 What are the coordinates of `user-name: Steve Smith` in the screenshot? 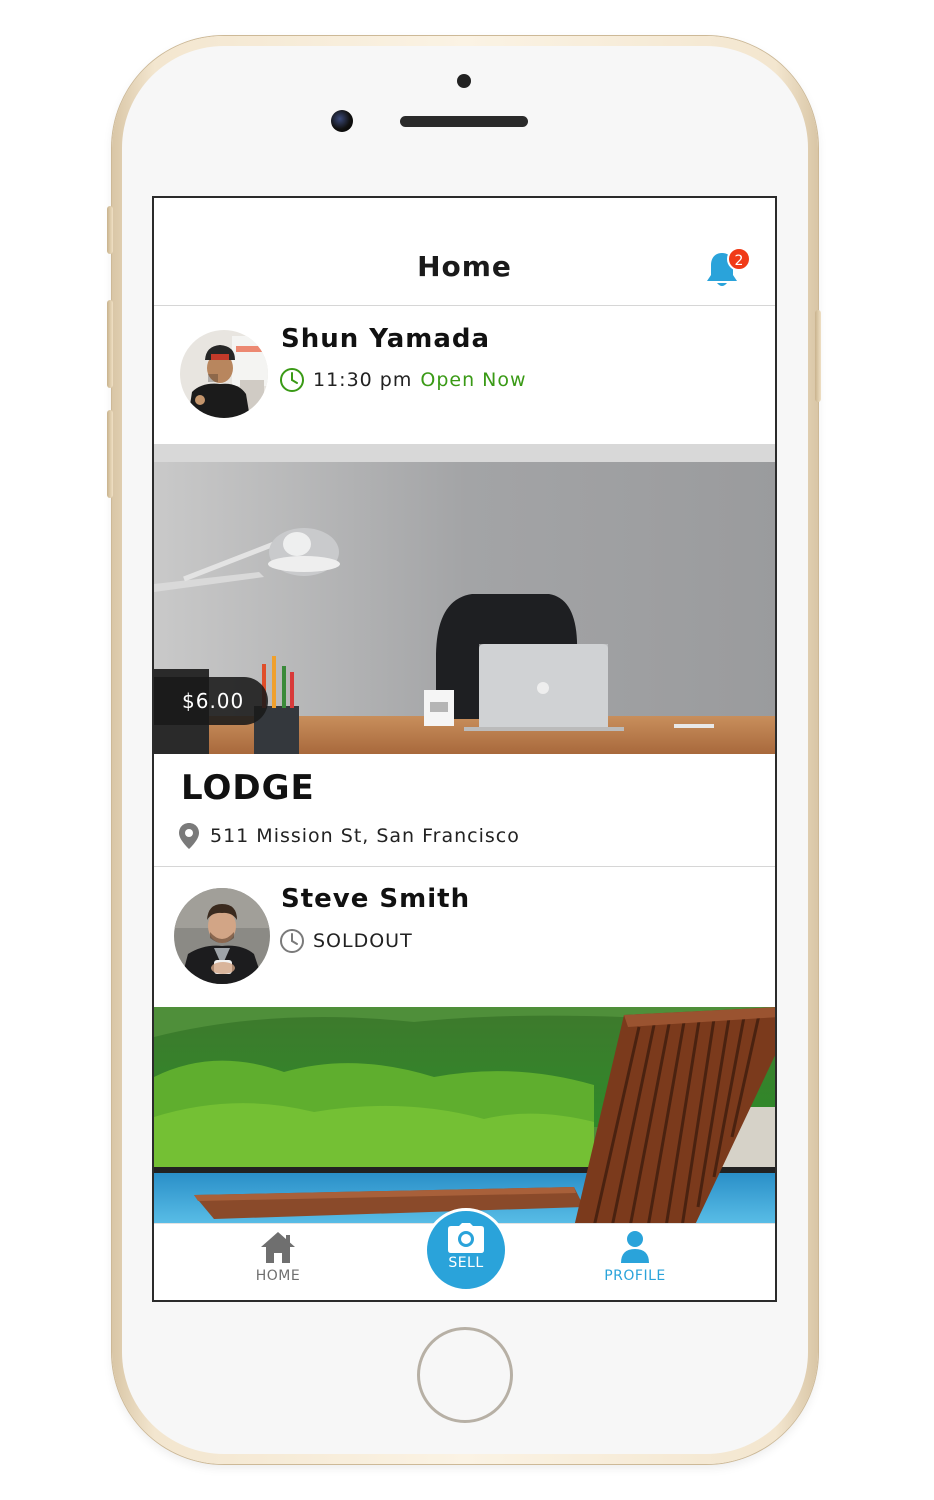 It's located at (375, 899).